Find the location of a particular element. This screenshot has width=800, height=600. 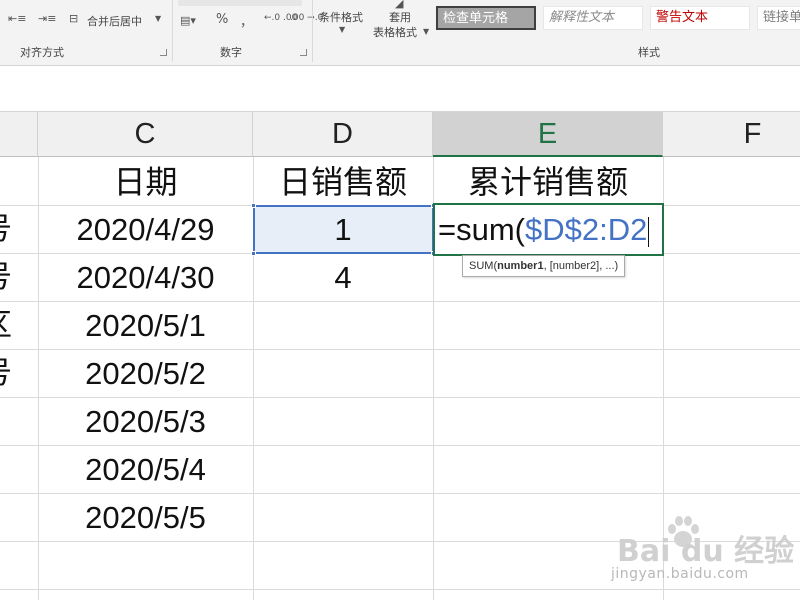

number-format-dropdown is located at coordinates (240, 3).